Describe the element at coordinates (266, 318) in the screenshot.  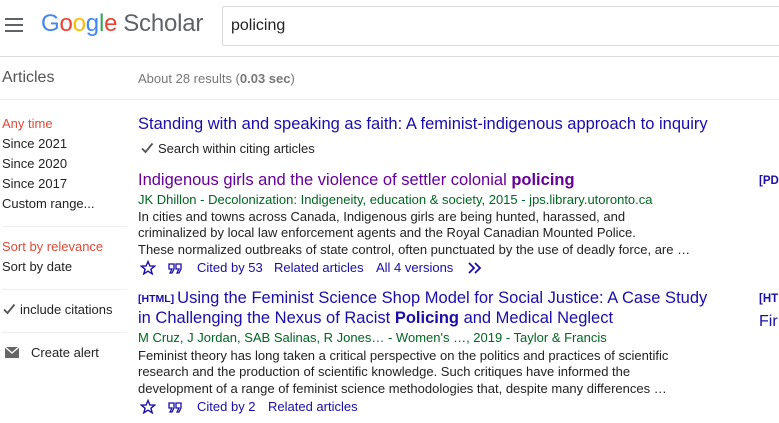
I see `result-title-text: in Challenging the Nexus of Racist` at that location.